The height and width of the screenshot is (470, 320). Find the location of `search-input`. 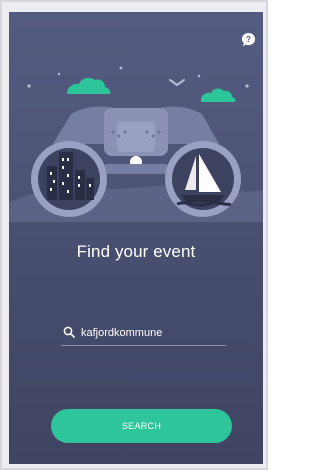

search-input is located at coordinates (153, 333).